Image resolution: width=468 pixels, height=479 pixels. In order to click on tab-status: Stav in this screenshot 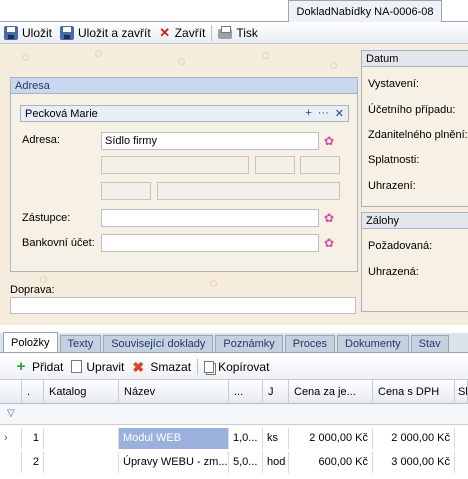, I will do `click(429, 343)`.